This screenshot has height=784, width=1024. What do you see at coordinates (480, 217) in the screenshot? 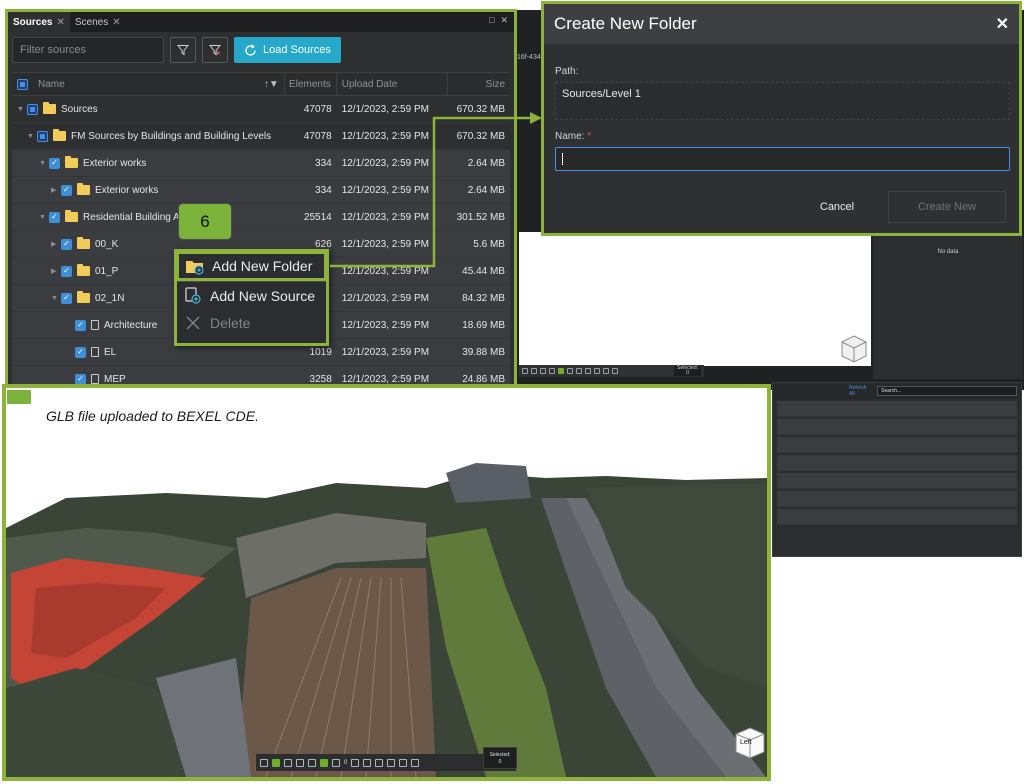
I see `row-size: 301.52 MB` at bounding box center [480, 217].